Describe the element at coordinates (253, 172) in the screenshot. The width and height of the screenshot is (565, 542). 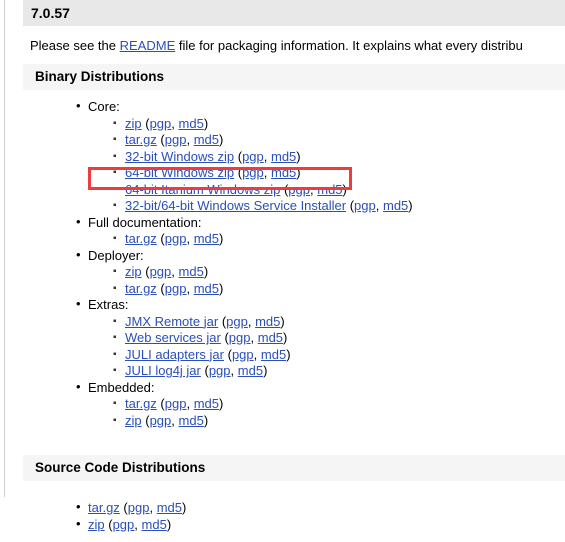
I see `pgp-link-core-64-bit-windows-zip: pgp` at that location.